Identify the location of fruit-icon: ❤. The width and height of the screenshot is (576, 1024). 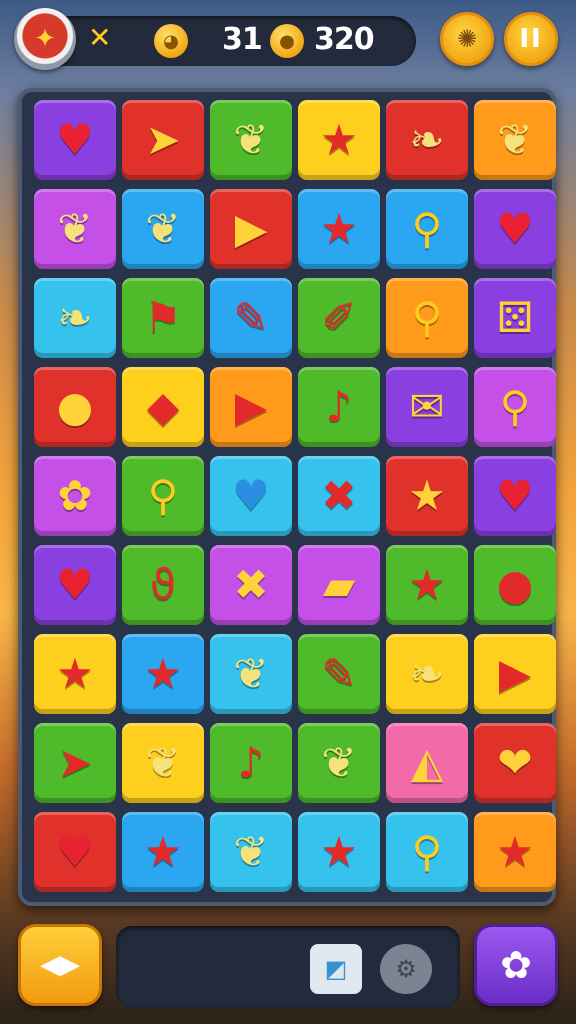
(515, 762).